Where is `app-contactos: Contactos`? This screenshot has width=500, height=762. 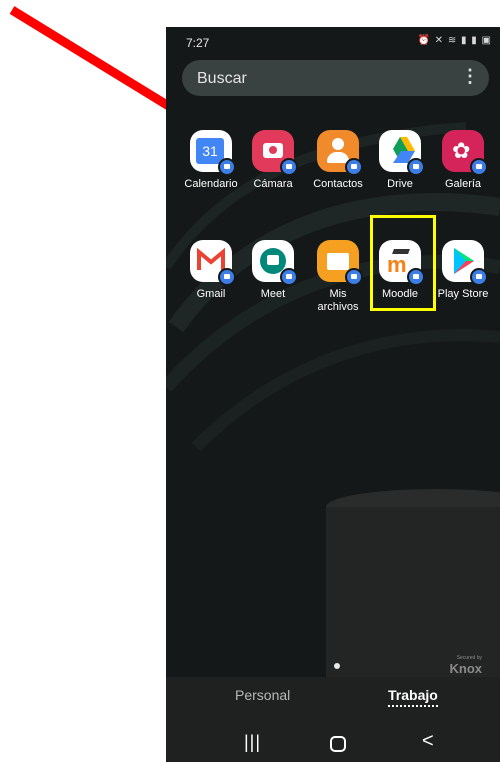 app-contactos: Contactos is located at coordinates (338, 160).